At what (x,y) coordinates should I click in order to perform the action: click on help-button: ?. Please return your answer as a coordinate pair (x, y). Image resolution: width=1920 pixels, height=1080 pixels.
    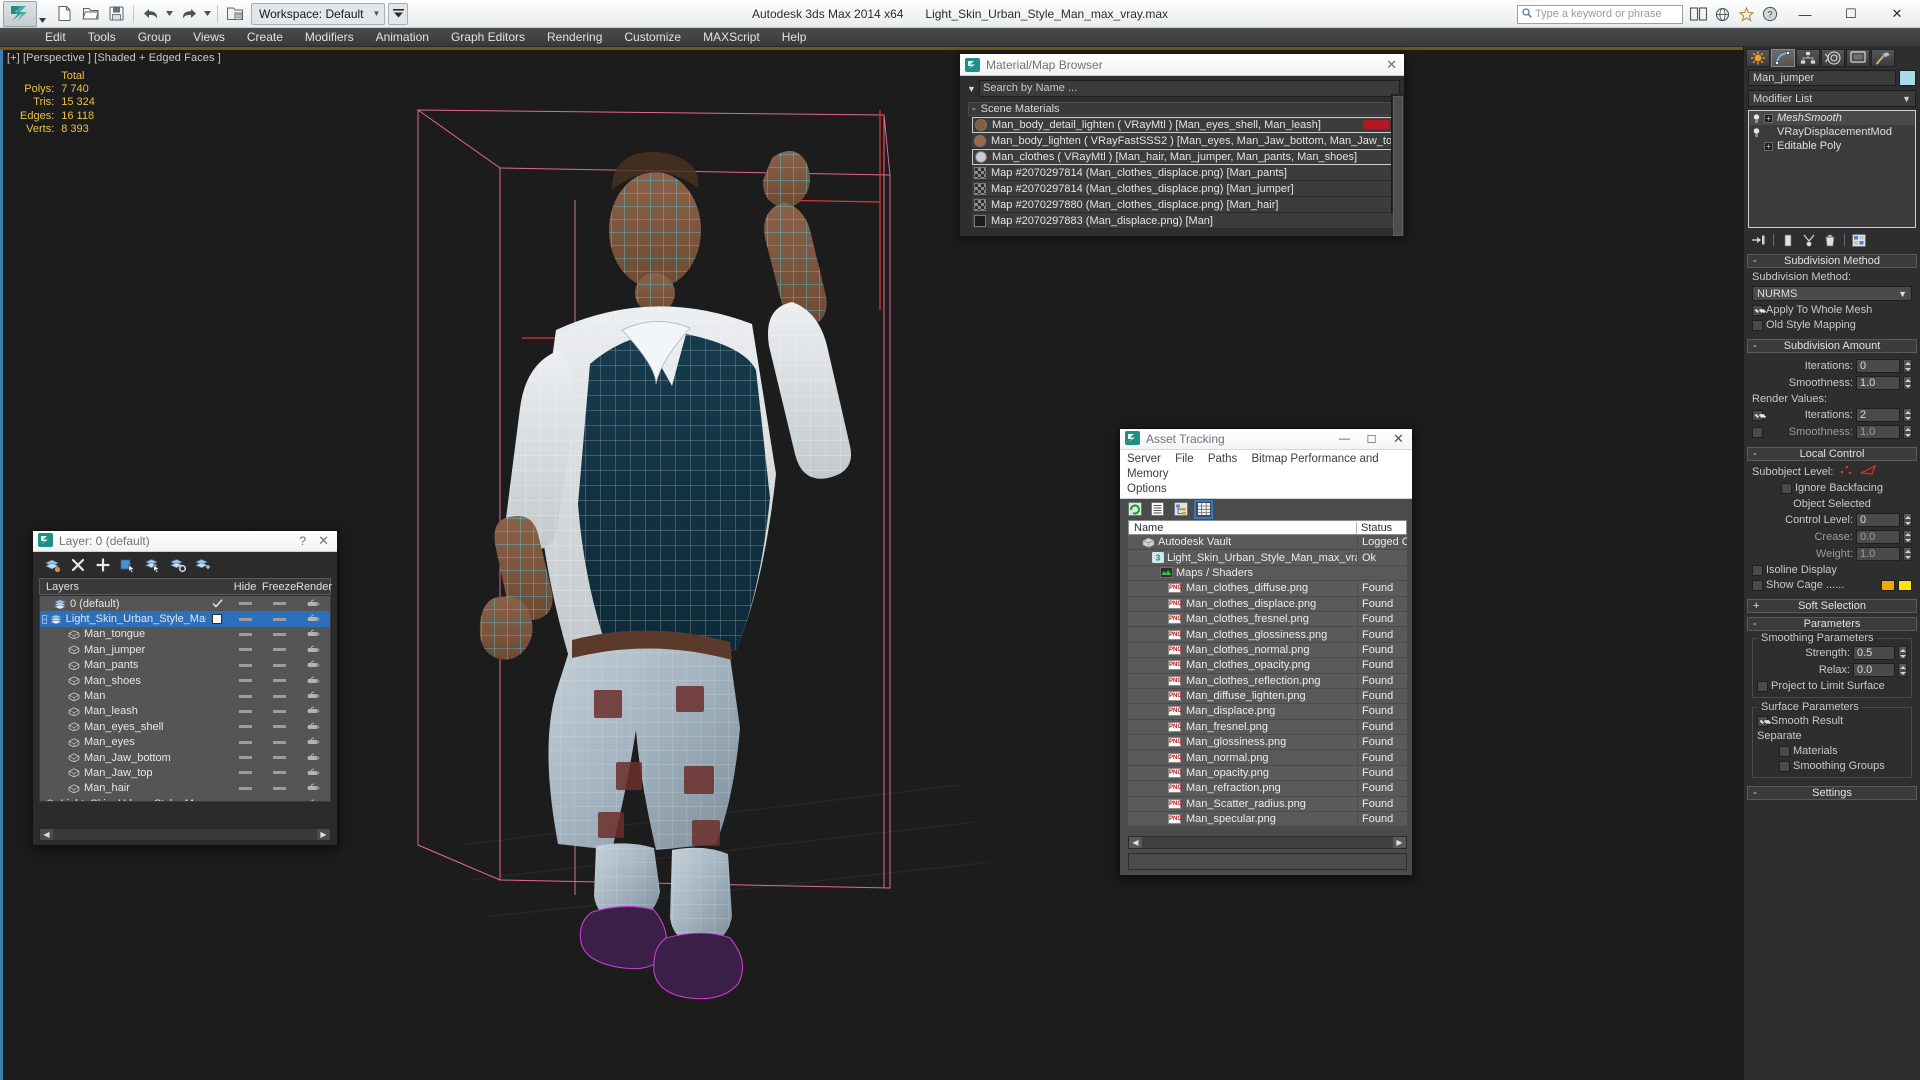
    Looking at the image, I should click on (1770, 14).